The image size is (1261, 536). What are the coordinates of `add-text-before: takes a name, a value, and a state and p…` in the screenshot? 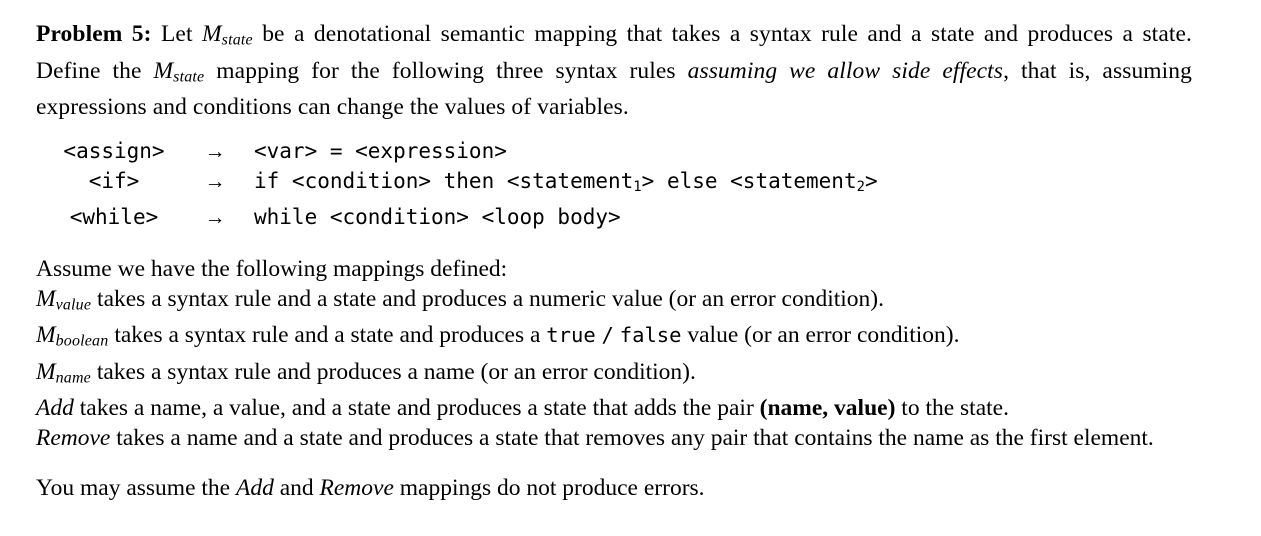 It's located at (416, 408).